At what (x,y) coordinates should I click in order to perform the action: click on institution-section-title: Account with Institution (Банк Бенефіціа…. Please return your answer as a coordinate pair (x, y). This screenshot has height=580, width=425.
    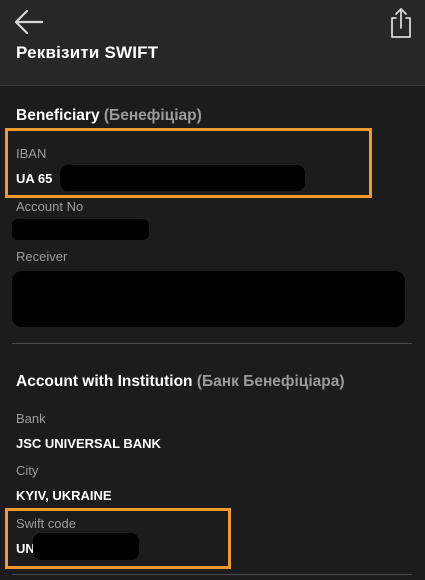
    Looking at the image, I should click on (180, 382).